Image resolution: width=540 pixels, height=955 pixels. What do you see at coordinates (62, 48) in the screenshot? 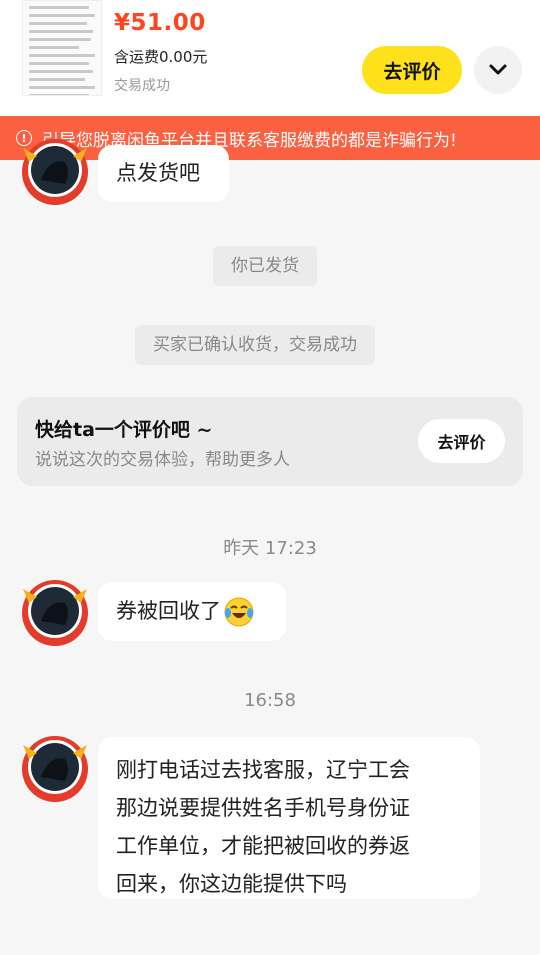
I see `product-thumbnail` at bounding box center [62, 48].